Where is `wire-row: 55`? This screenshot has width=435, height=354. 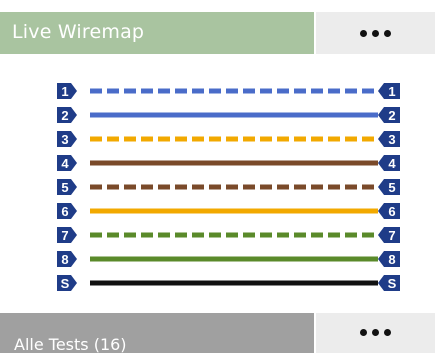
wire-row: 55 is located at coordinates (228, 187).